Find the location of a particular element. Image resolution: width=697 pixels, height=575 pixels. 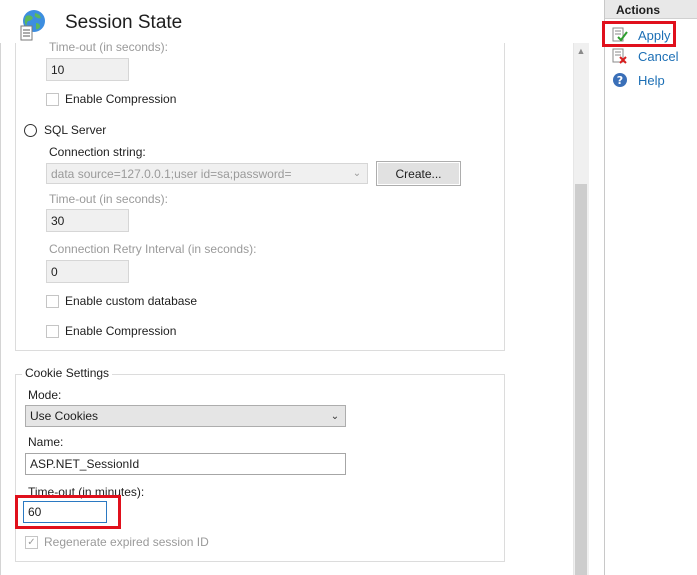

apply-label: Apply is located at coordinates (654, 35).